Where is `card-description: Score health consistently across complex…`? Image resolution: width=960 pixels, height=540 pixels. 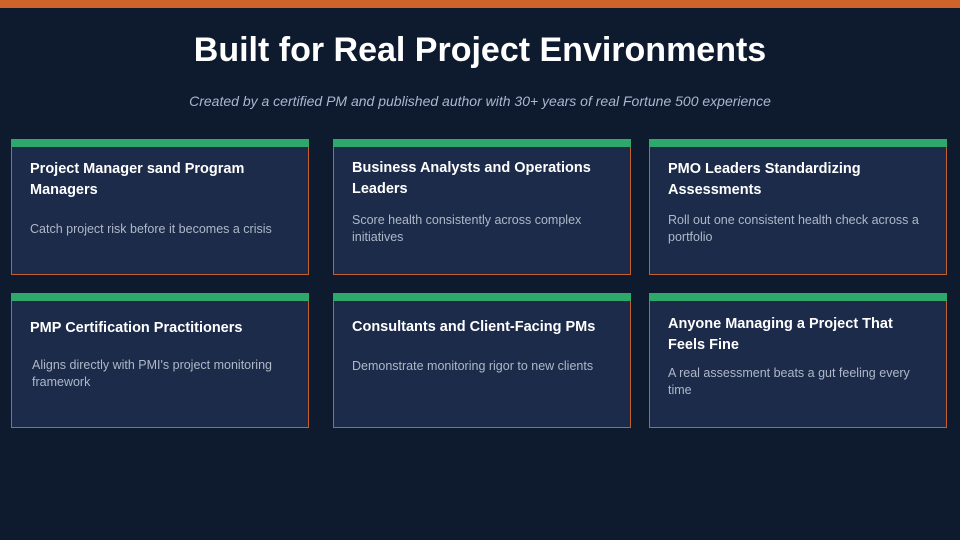
card-description: Score health consistently across complex… is located at coordinates (467, 228).